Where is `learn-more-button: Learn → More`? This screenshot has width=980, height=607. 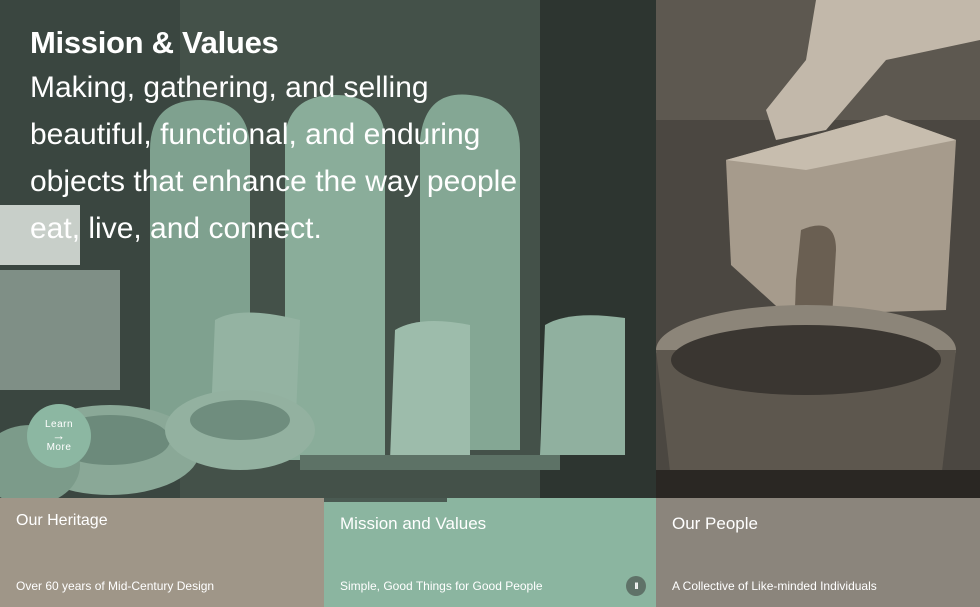
learn-more-button: Learn → More is located at coordinates (59, 436).